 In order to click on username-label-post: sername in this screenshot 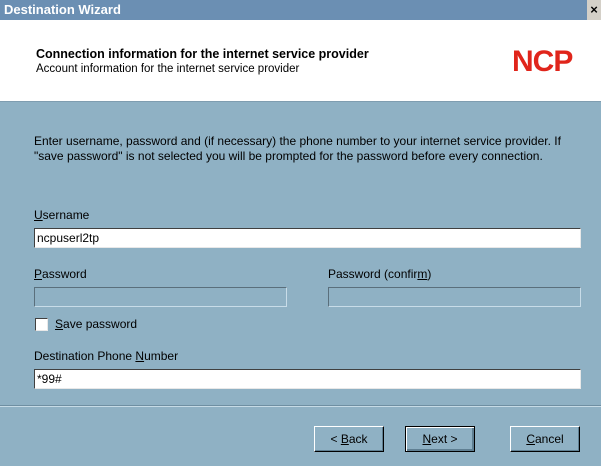, I will do `click(66, 215)`.